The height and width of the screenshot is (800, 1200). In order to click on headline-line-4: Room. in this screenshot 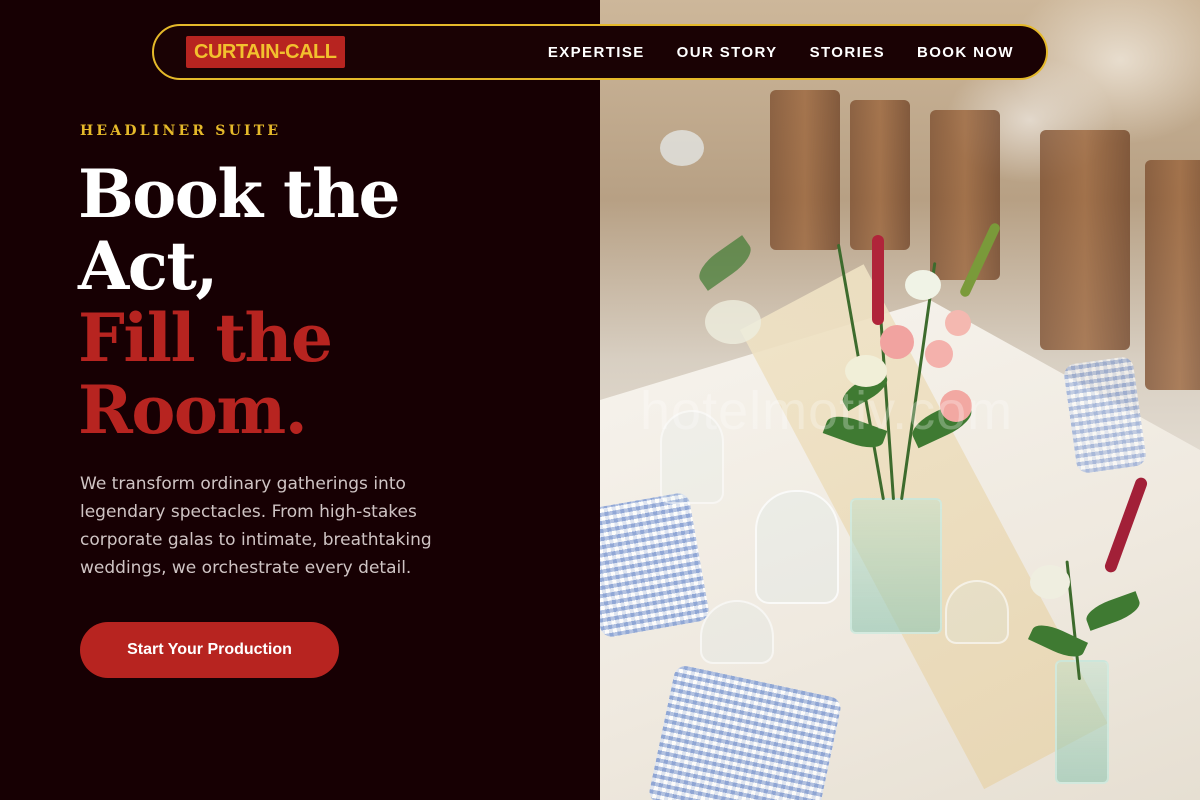, I will do `click(193, 410)`.